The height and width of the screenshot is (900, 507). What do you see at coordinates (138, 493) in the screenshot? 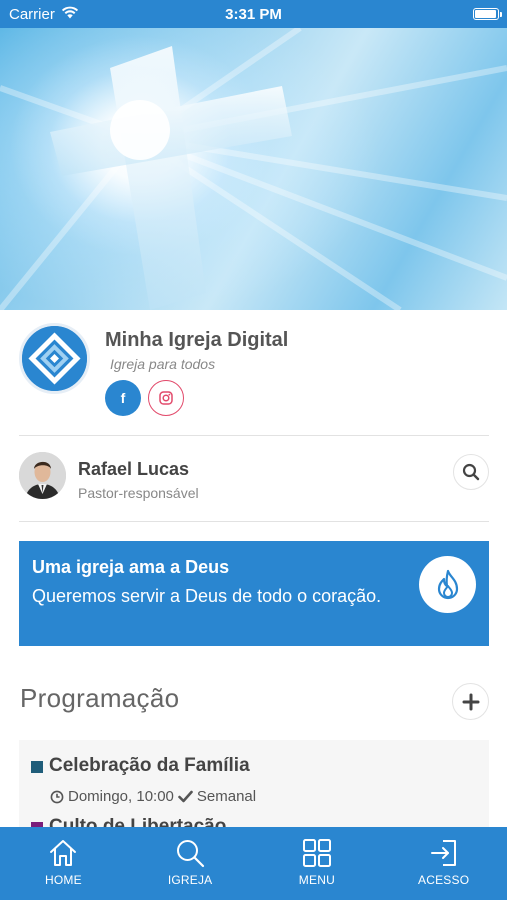
I see `pastor-role: Pastor-responsável` at bounding box center [138, 493].